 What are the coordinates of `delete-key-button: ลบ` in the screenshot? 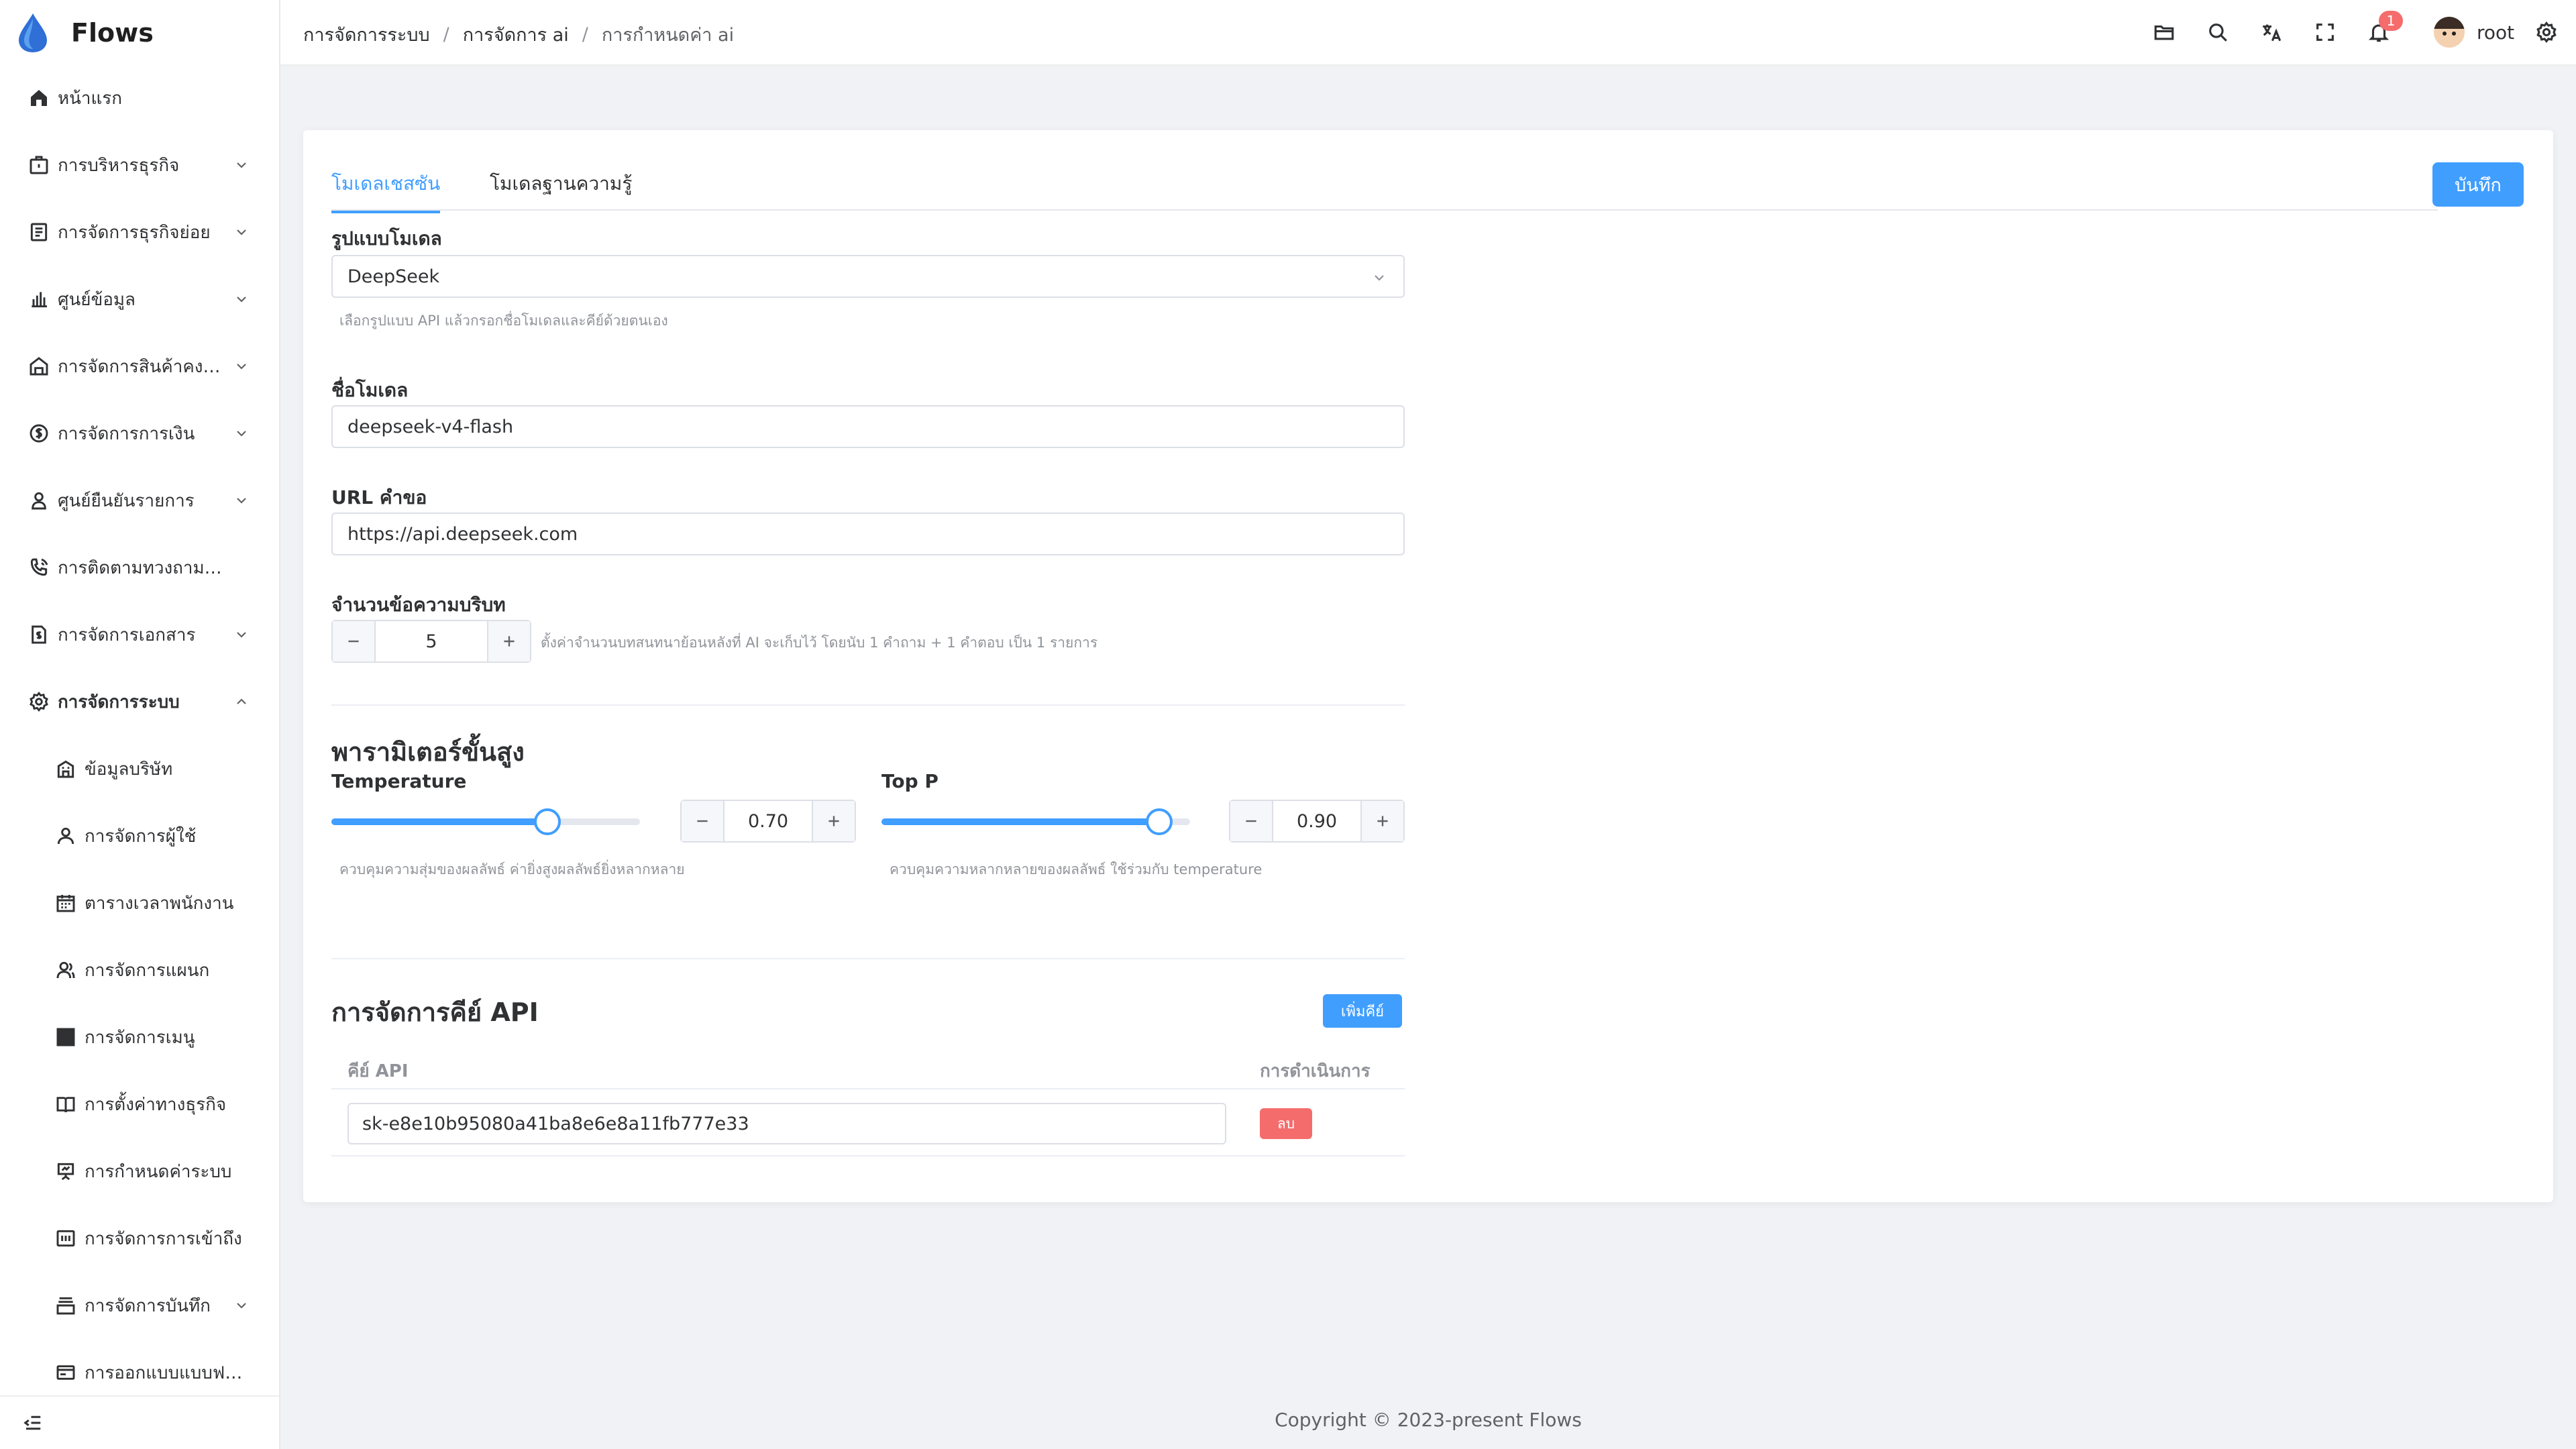 It's located at (1286, 1123).